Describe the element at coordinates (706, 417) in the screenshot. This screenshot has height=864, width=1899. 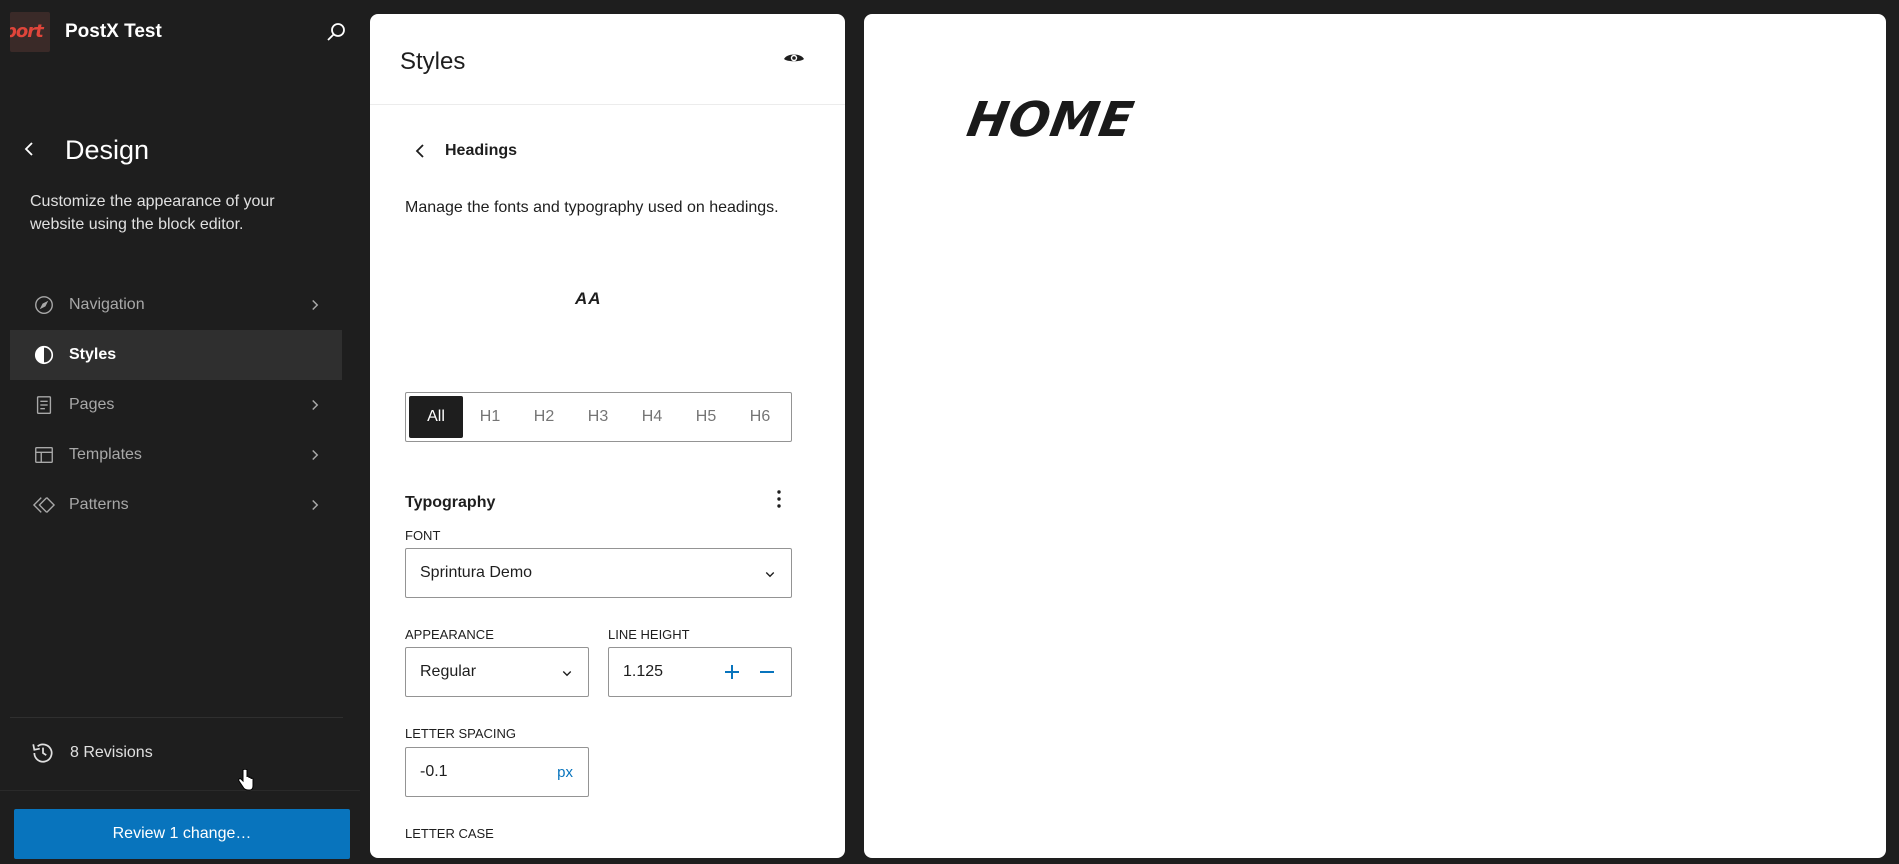
I see `tab-h5: H5` at that location.